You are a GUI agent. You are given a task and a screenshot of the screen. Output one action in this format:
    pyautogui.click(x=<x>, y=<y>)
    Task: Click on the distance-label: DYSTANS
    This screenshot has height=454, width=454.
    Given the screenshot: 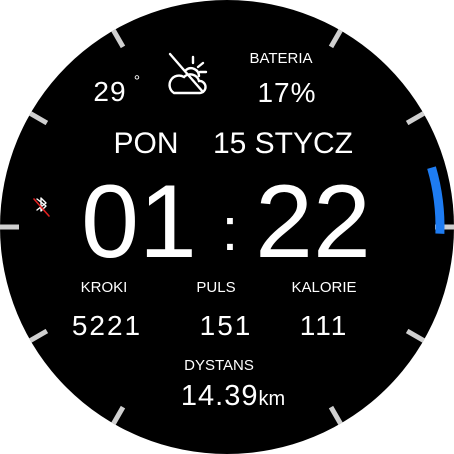 What is the action you would take?
    pyautogui.click(x=219, y=365)
    